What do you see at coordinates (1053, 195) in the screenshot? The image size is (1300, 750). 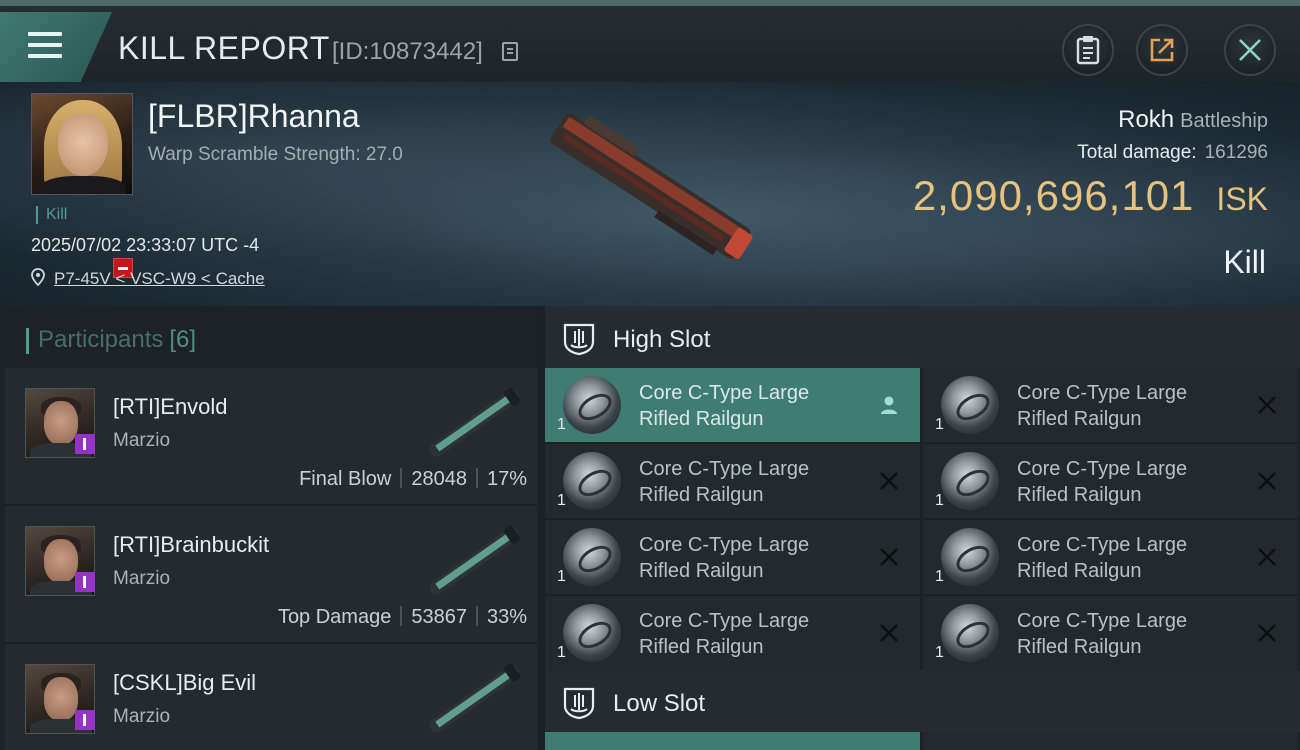 I see `isk-amount: 2,090,696,101` at bounding box center [1053, 195].